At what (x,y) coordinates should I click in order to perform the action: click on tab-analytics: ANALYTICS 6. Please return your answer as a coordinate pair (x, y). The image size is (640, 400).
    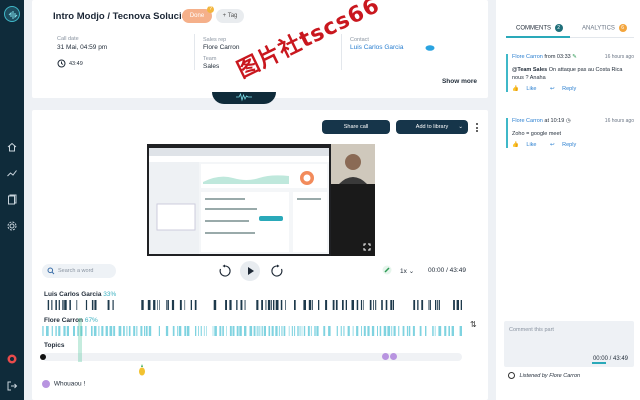
    Looking at the image, I should click on (604, 28).